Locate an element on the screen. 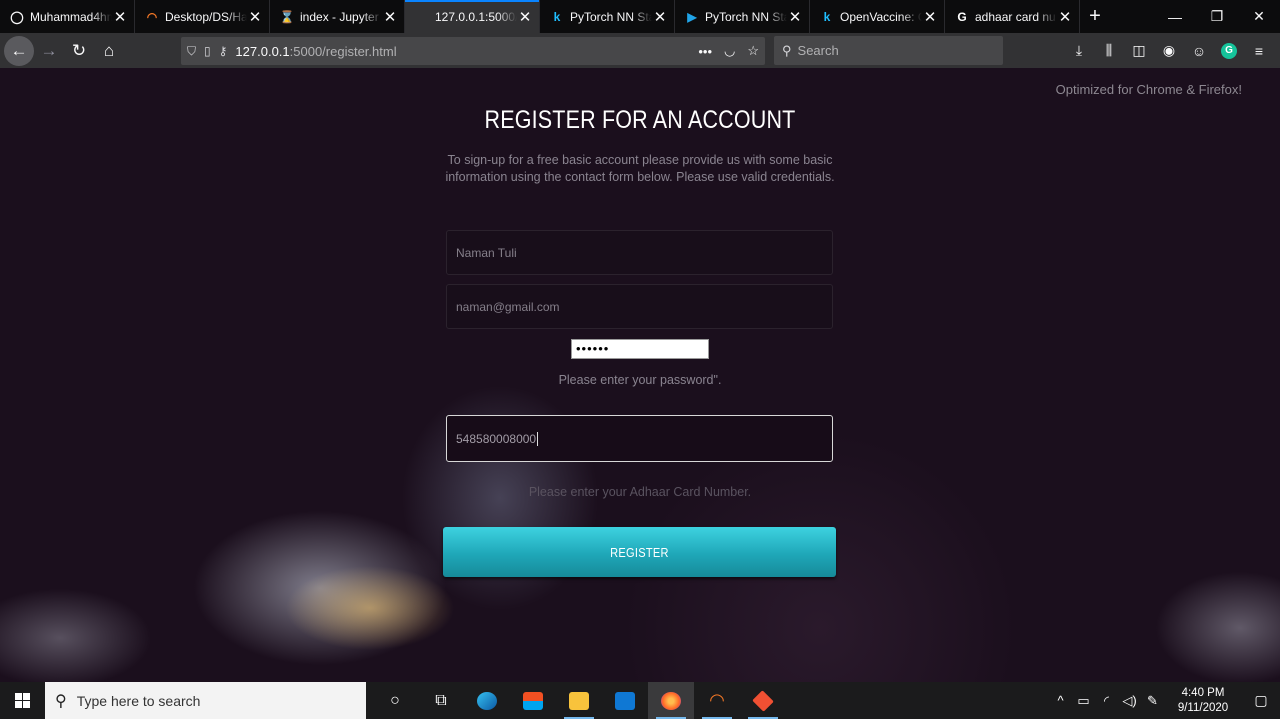 Image resolution: width=1280 pixels, height=719 pixels. tab-title: index - Jupyter is located at coordinates (339, 16).